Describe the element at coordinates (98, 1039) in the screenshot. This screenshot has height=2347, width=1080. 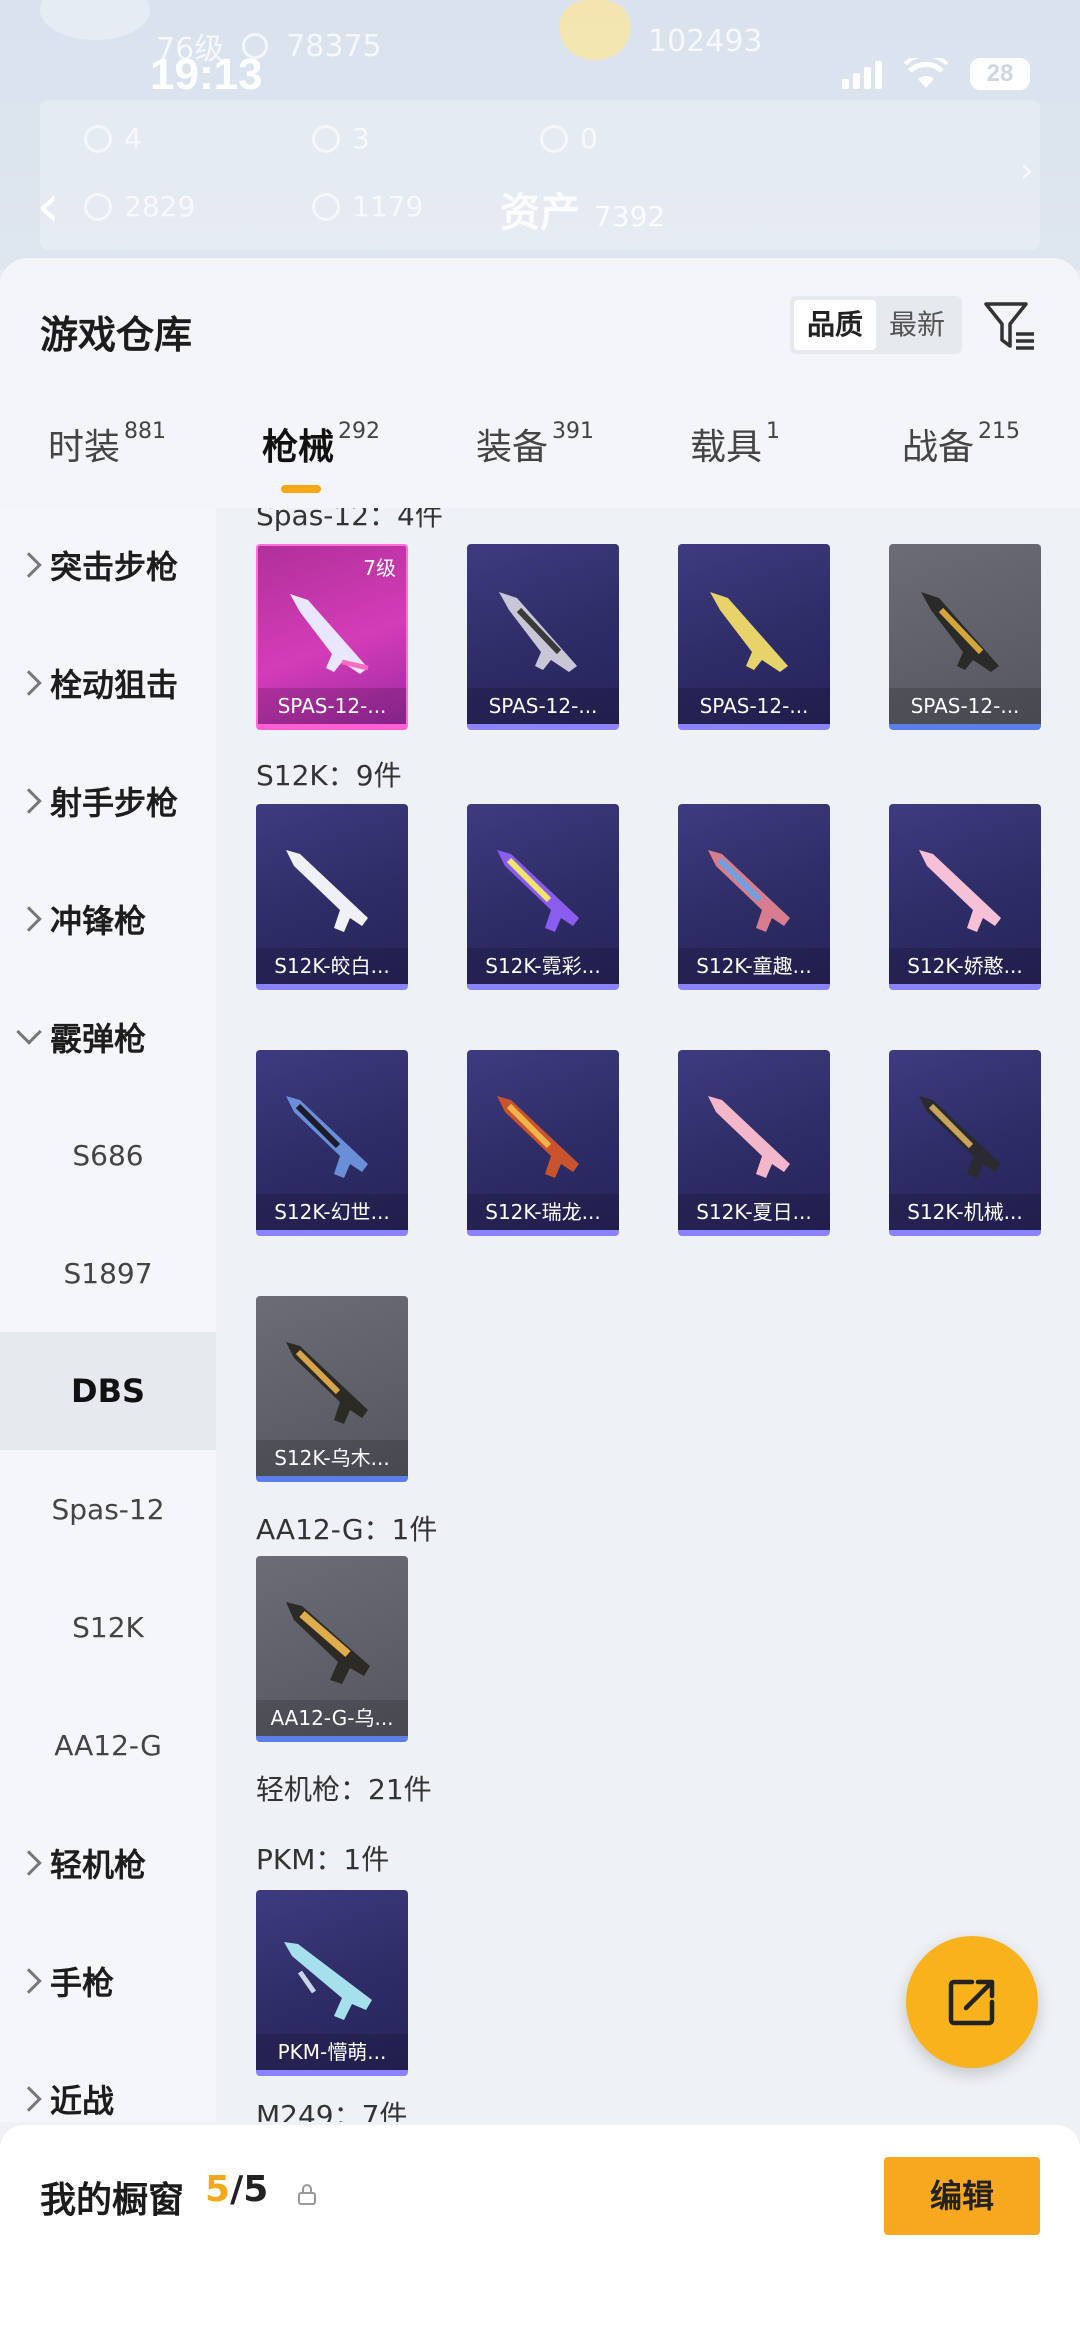
I see `sidebar-item-label: 霰弹枪` at that location.